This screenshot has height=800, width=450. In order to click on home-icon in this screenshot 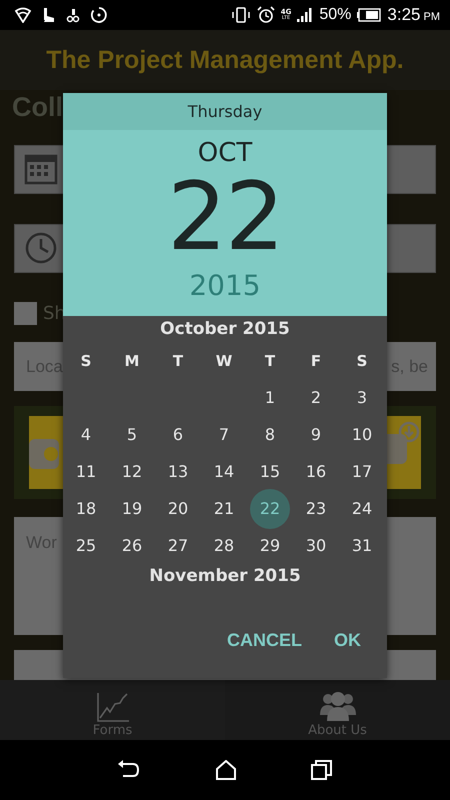, I will do `click(226, 770)`.